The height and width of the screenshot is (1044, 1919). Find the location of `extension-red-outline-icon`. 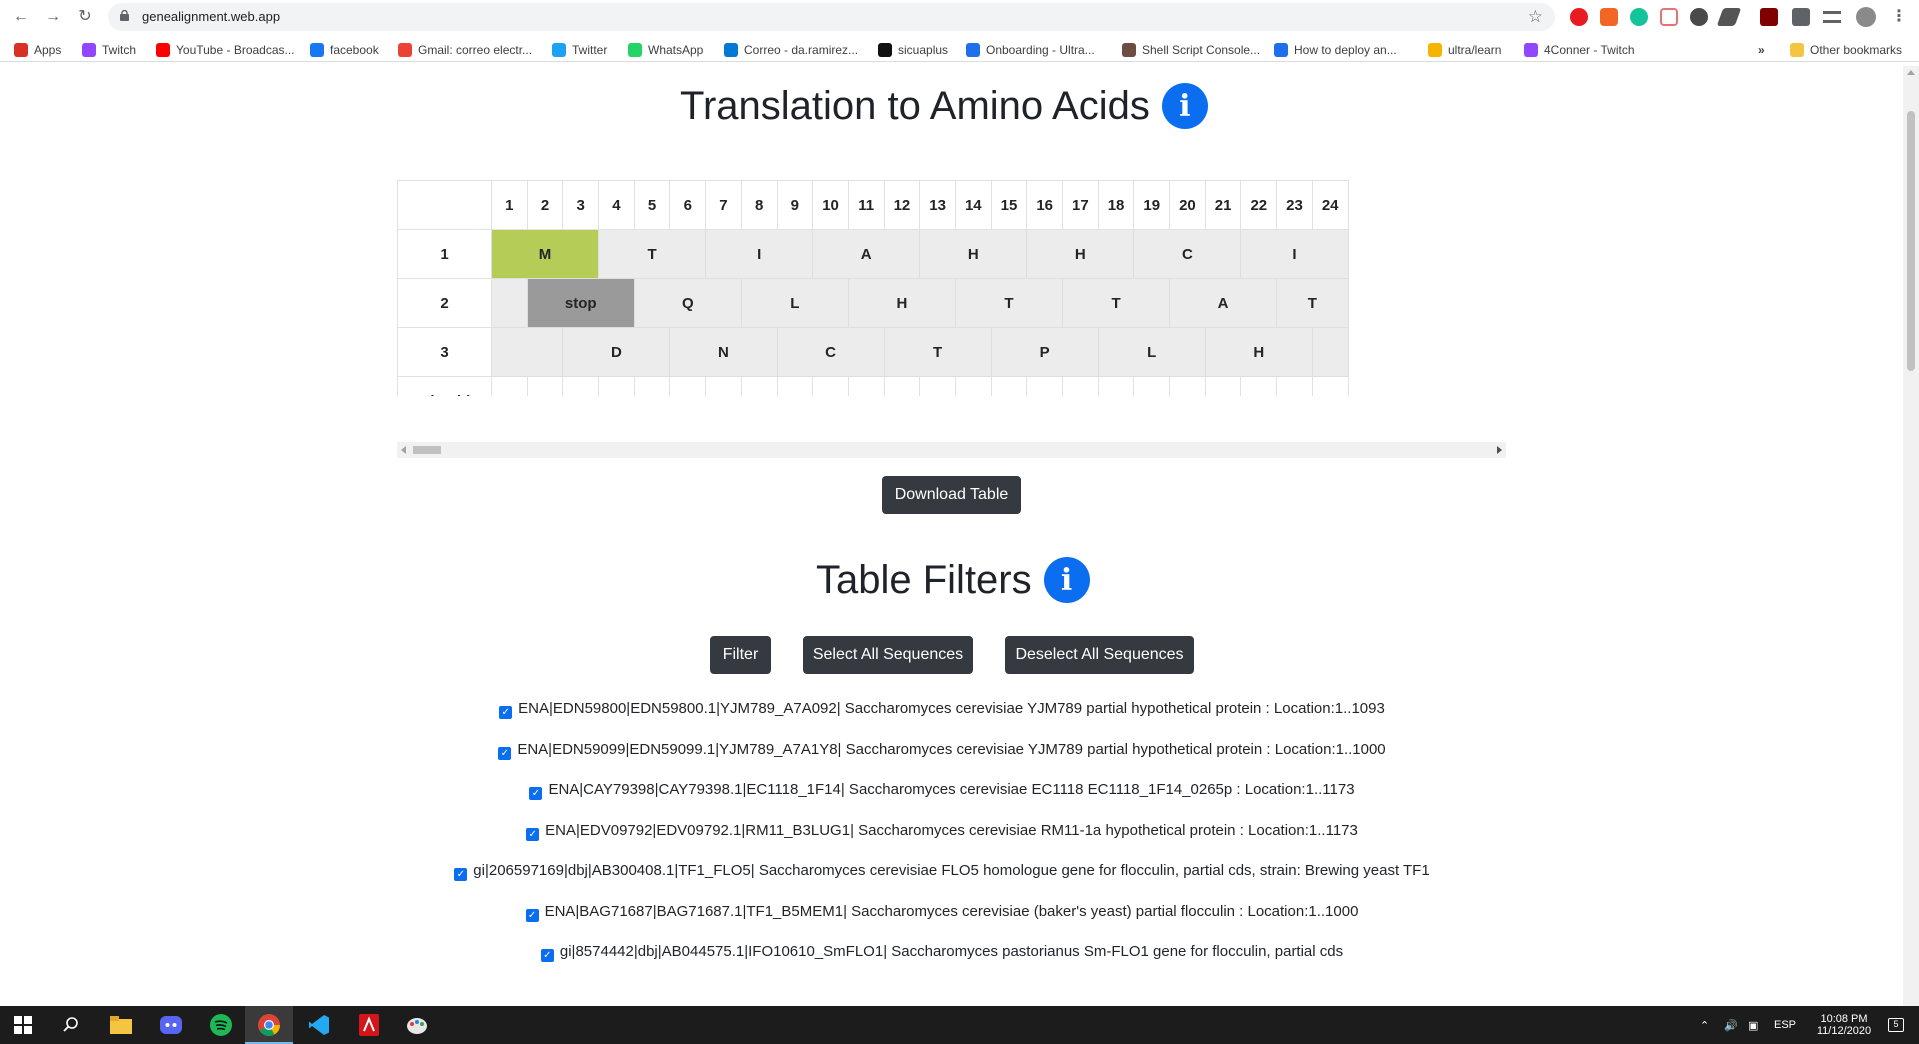

extension-red-outline-icon is located at coordinates (1669, 17).